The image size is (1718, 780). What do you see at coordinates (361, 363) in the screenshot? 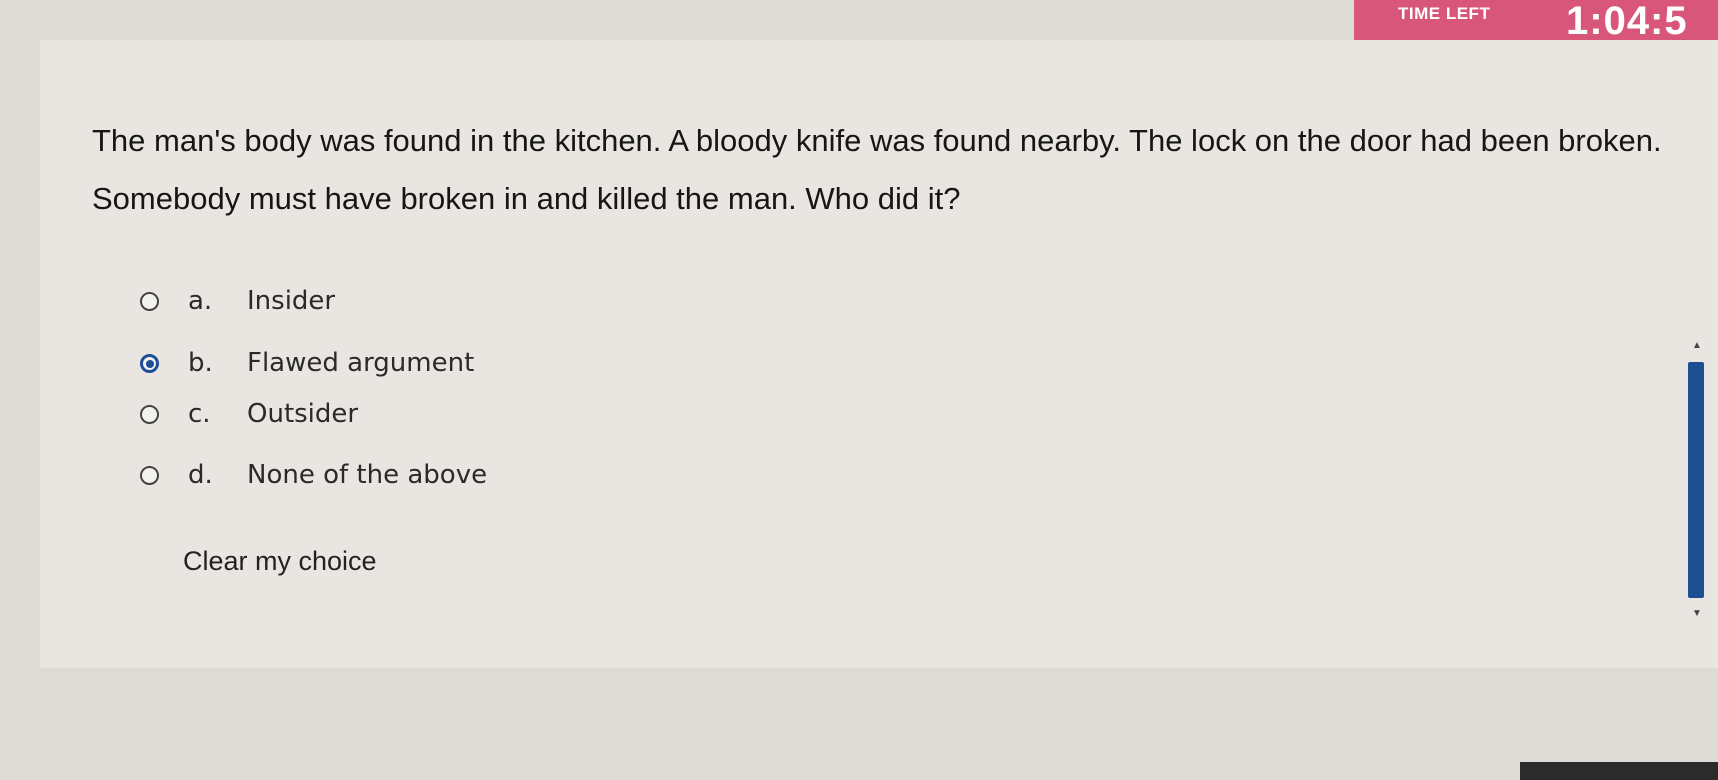
I see `option-b-label: Flawed argument` at bounding box center [361, 363].